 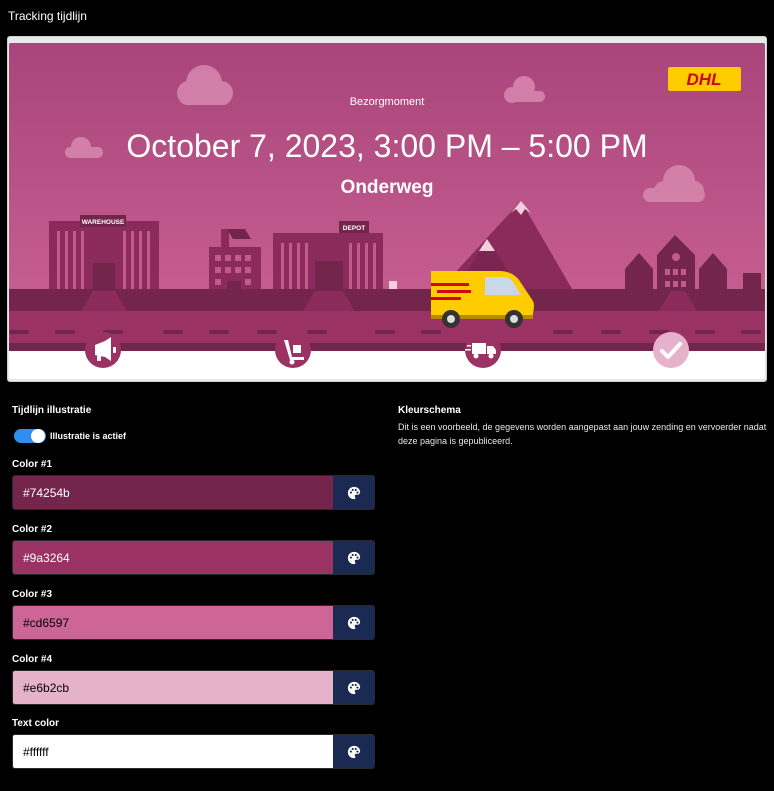 I want to click on color-field-3: Color #3, so click(x=193, y=614).